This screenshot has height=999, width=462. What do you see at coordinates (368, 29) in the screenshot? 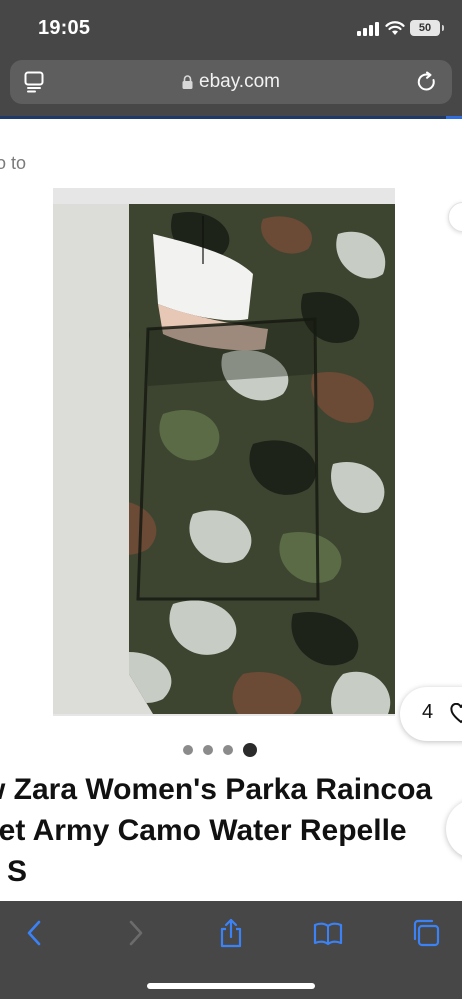
I see `signal-icon` at bounding box center [368, 29].